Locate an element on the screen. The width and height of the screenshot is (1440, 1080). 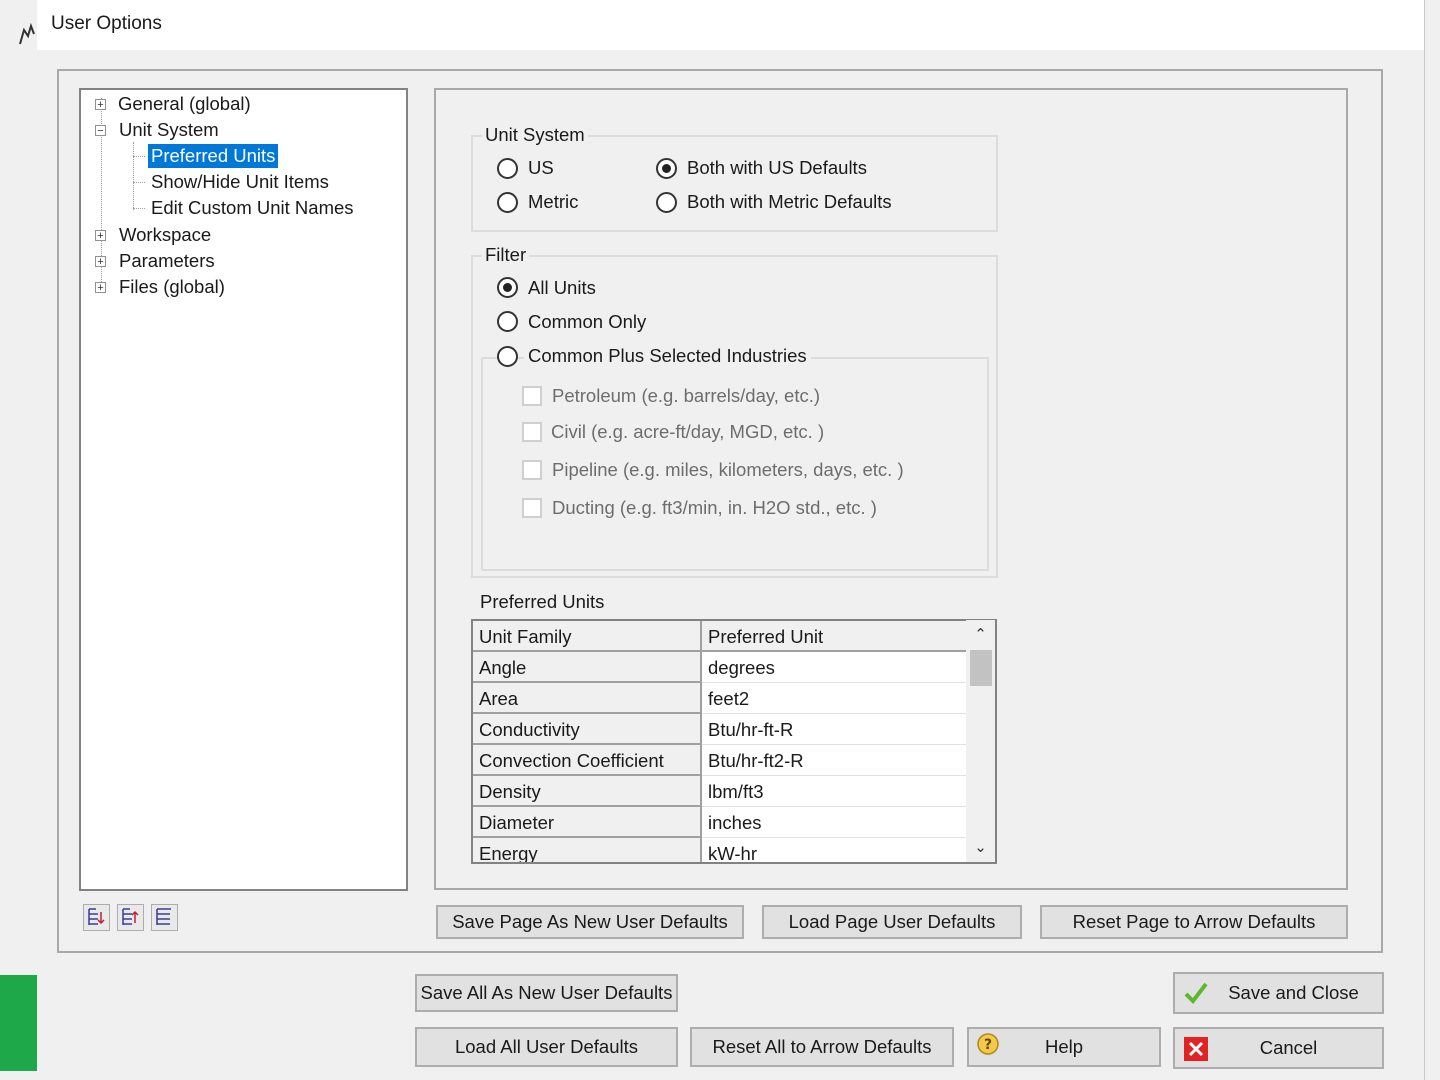
radio-common-only-label: Common Only is located at coordinates (587, 322).